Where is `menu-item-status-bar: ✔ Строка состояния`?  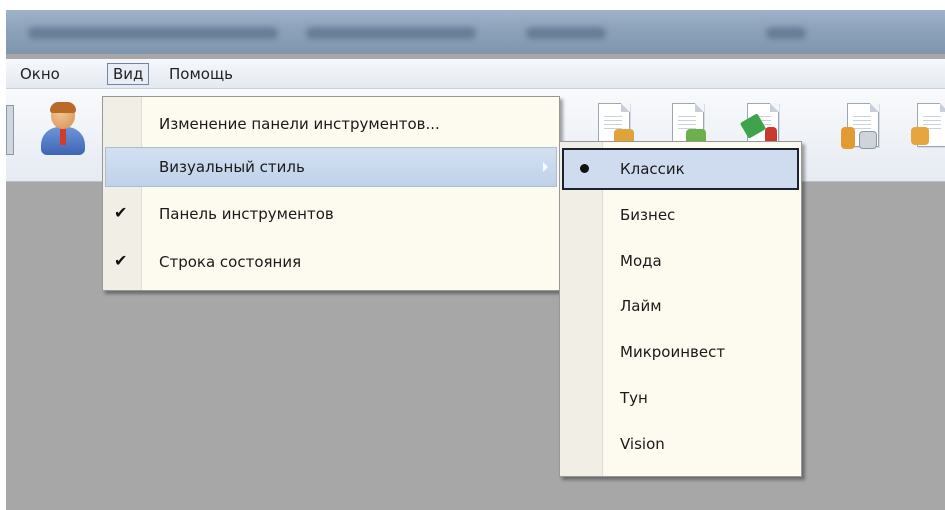 menu-item-status-bar: ✔ Строка состояния is located at coordinates (331, 263).